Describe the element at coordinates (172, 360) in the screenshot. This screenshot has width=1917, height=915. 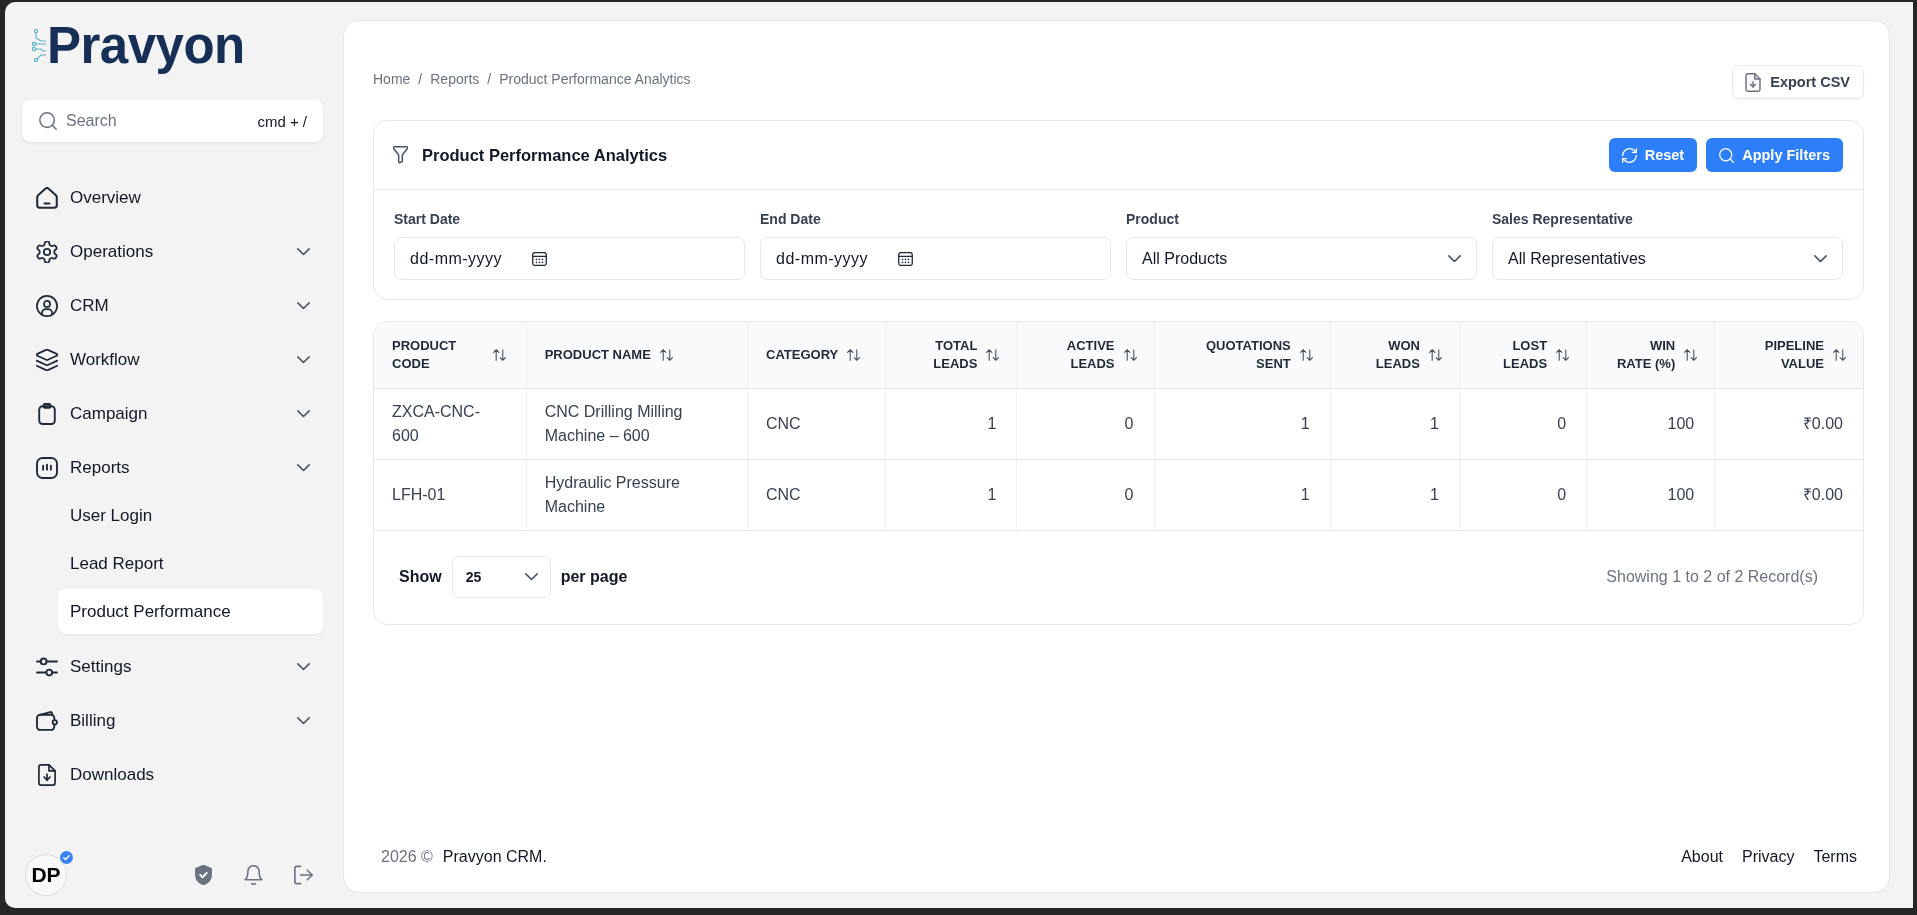
I see `nav-item: Workflow` at that location.